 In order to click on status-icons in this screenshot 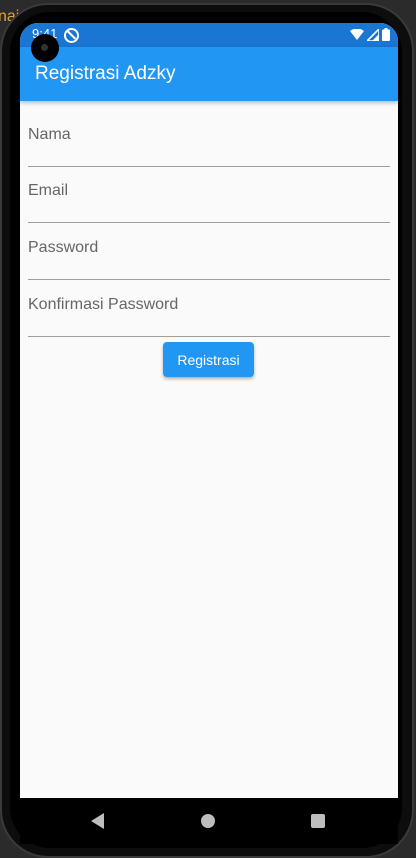, I will do `click(370, 34)`.